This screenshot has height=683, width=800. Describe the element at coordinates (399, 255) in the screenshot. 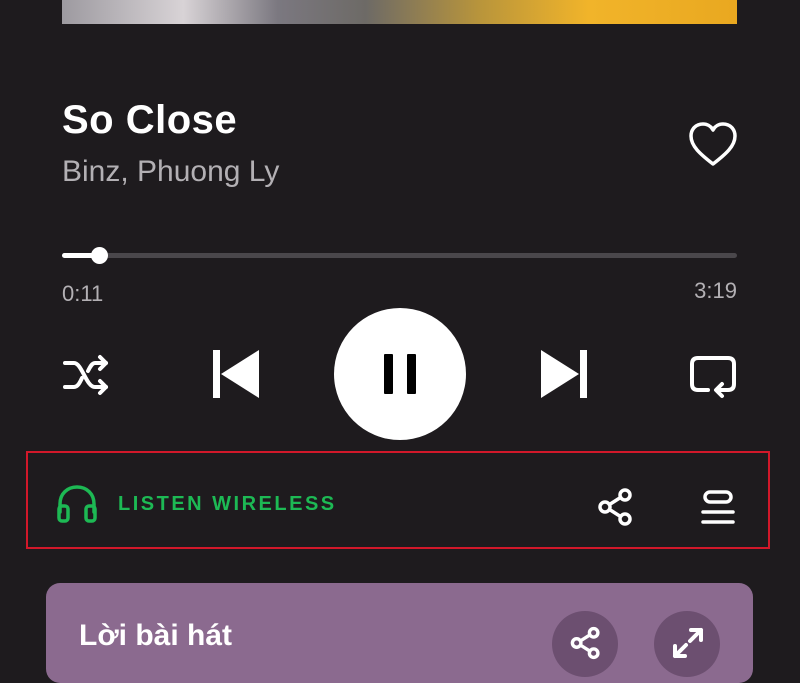

I see `progress-bar` at that location.